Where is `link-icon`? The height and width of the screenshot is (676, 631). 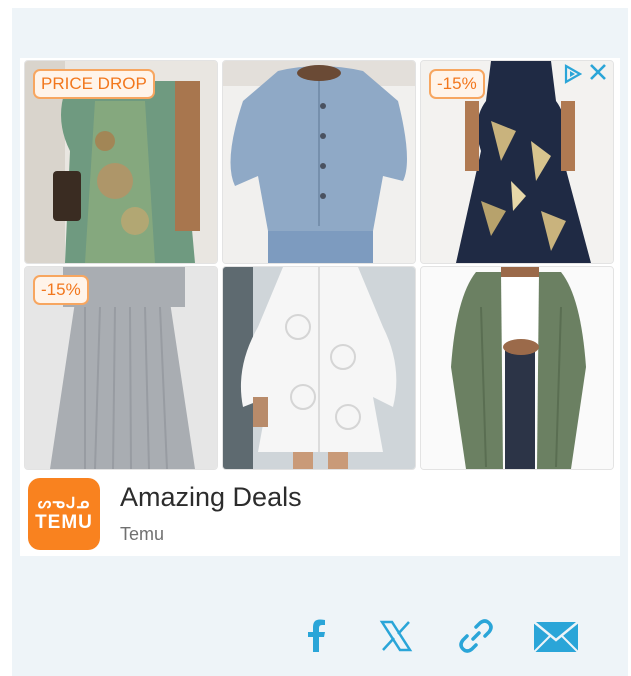 link-icon is located at coordinates (476, 636).